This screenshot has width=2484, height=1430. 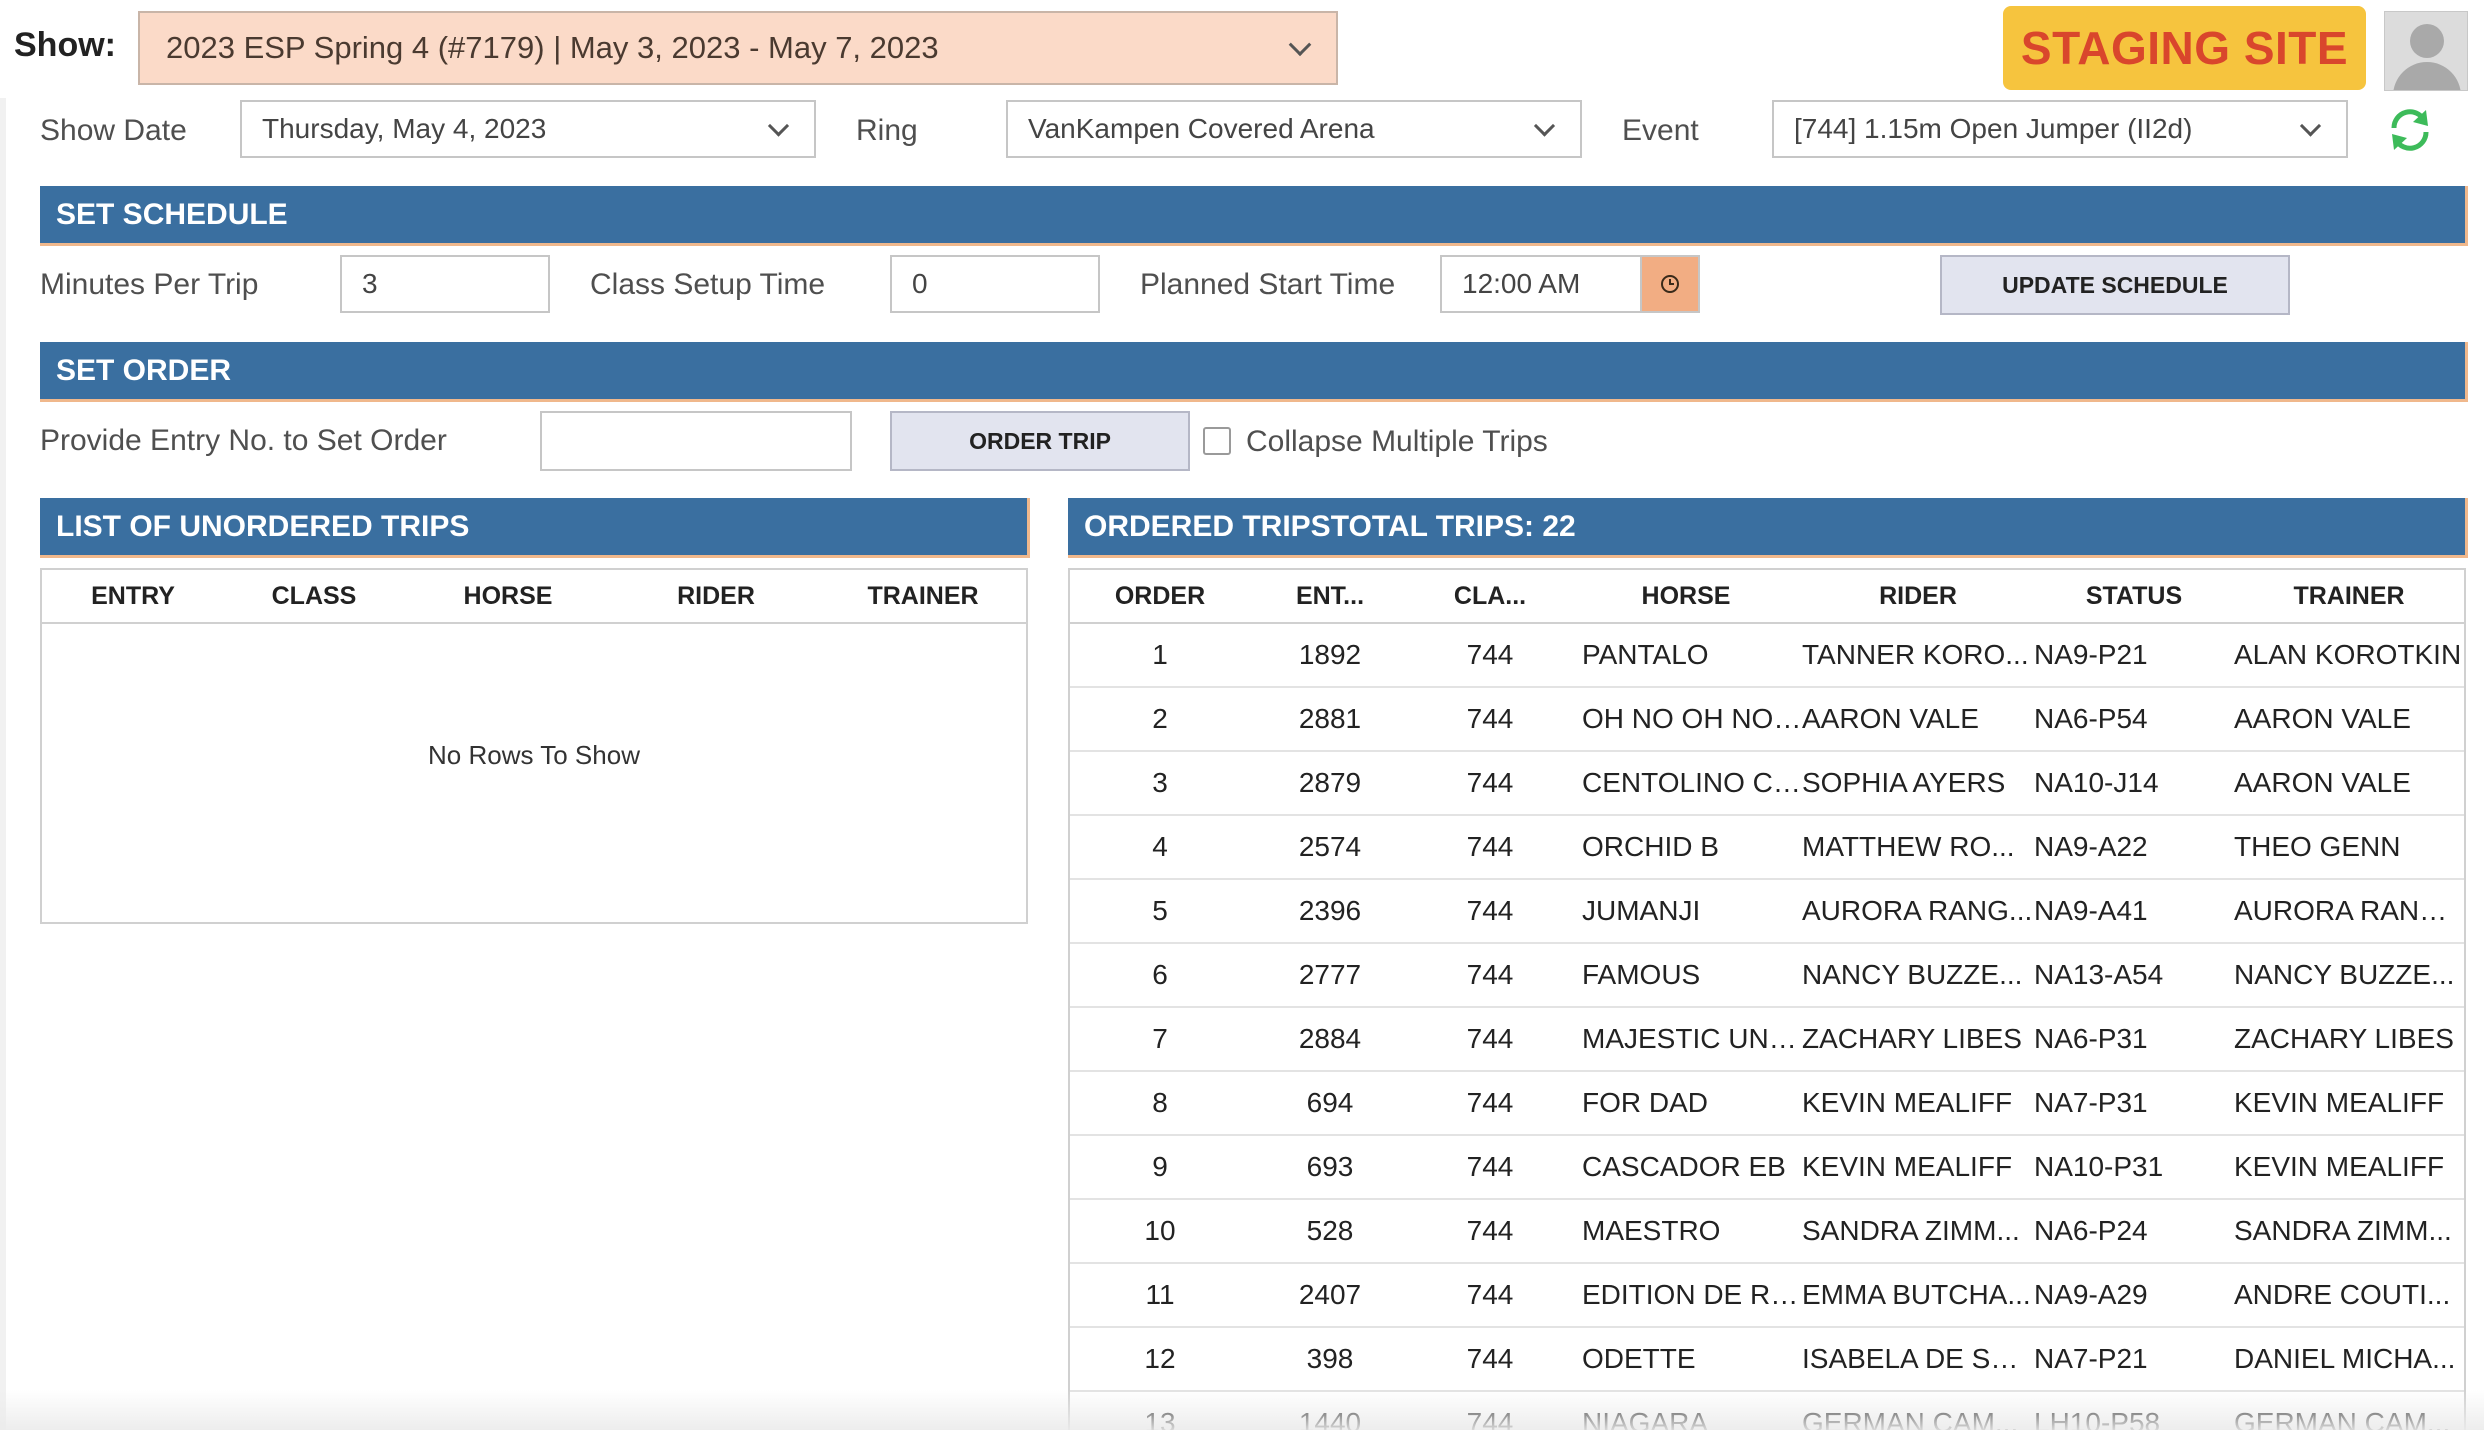 I want to click on event-select: [744] 1.15m Open Jumper (II2d), so click(x=2060, y=129).